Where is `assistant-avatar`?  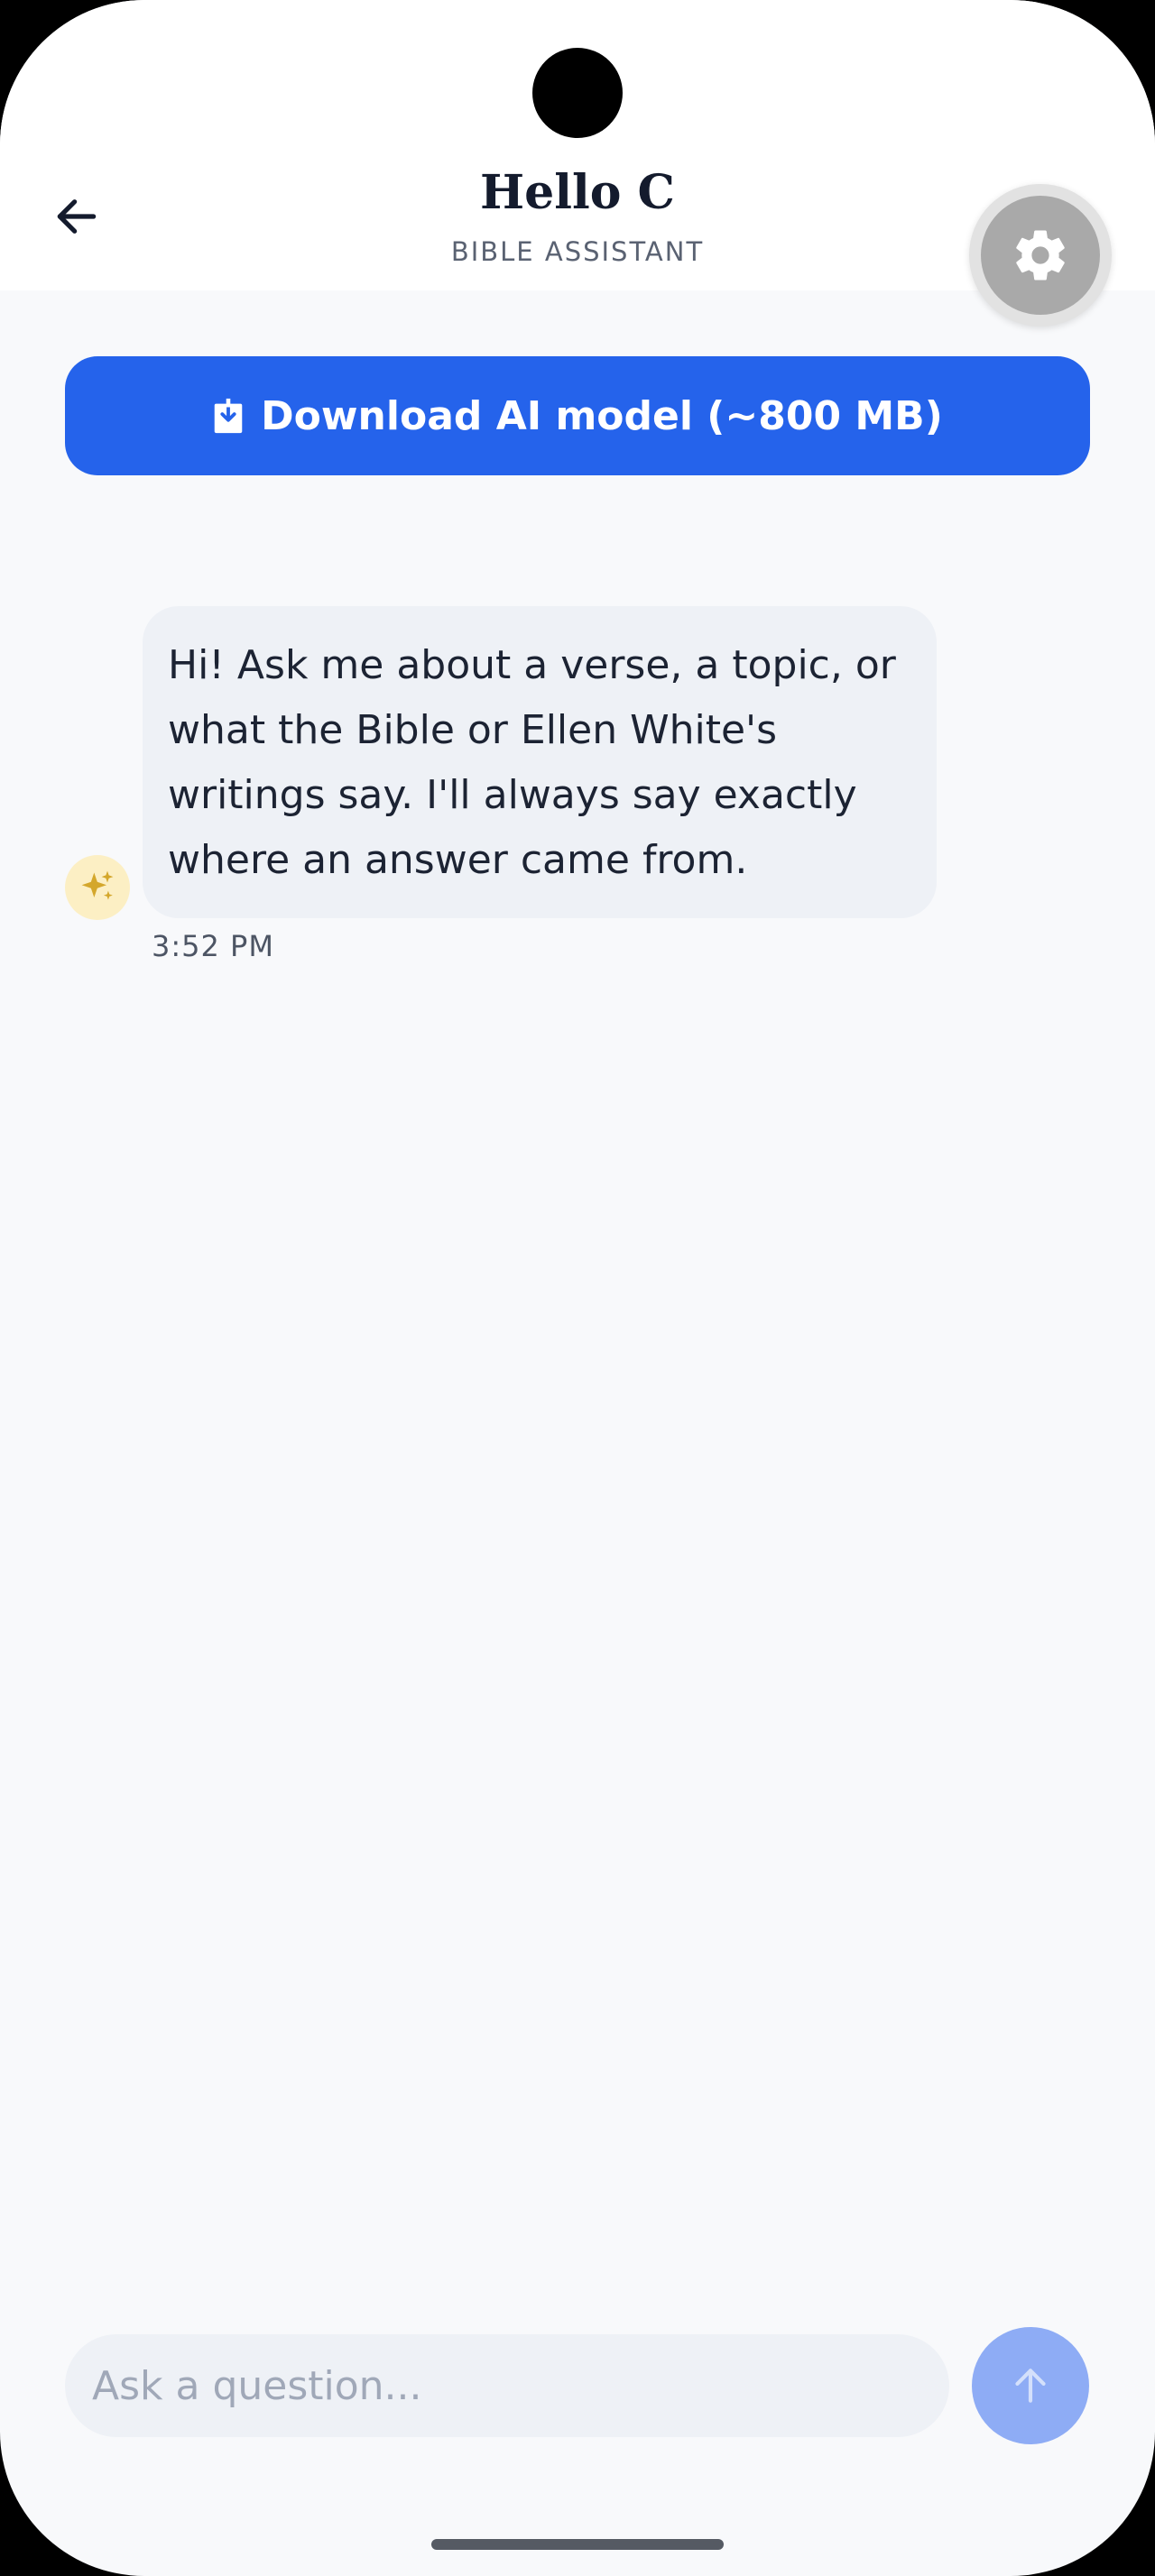
assistant-avatar is located at coordinates (97, 887).